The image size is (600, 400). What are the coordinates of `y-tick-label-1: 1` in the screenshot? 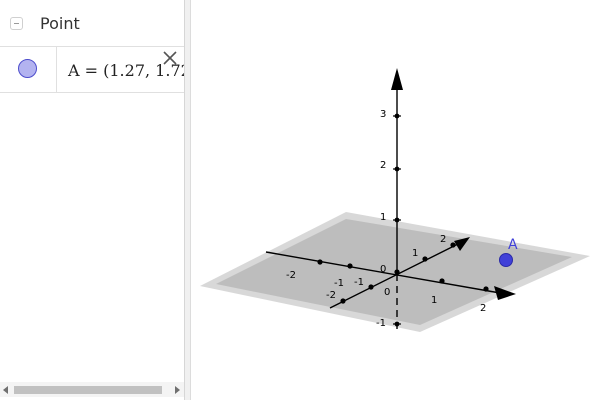 It's located at (434, 300).